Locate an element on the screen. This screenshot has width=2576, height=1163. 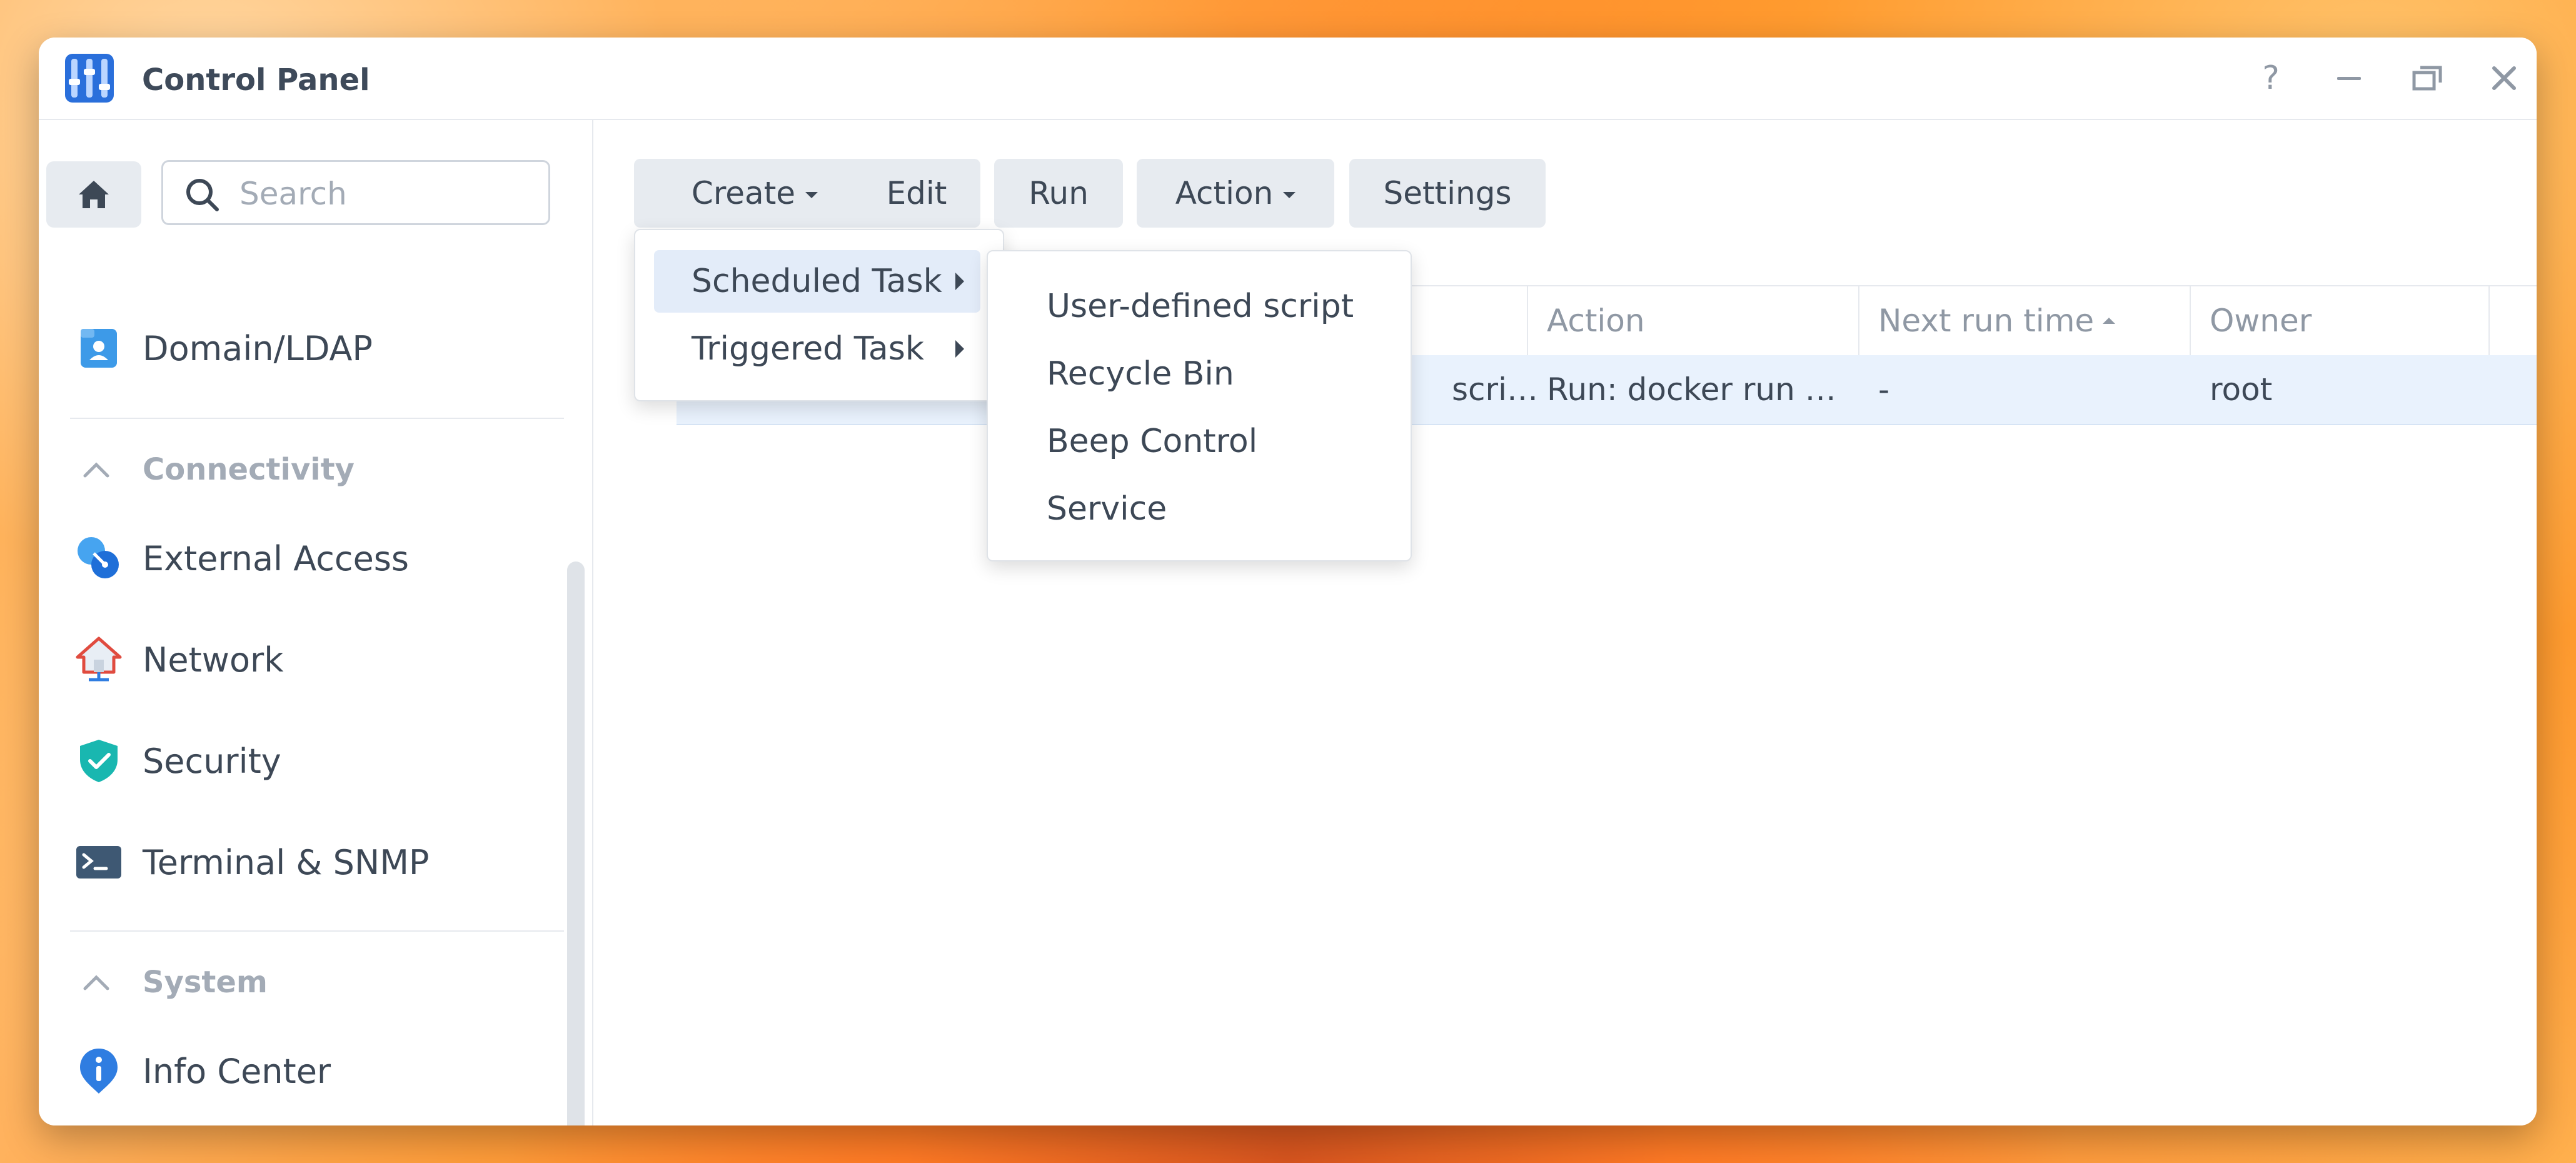
edit-button: Edit is located at coordinates (916, 193).